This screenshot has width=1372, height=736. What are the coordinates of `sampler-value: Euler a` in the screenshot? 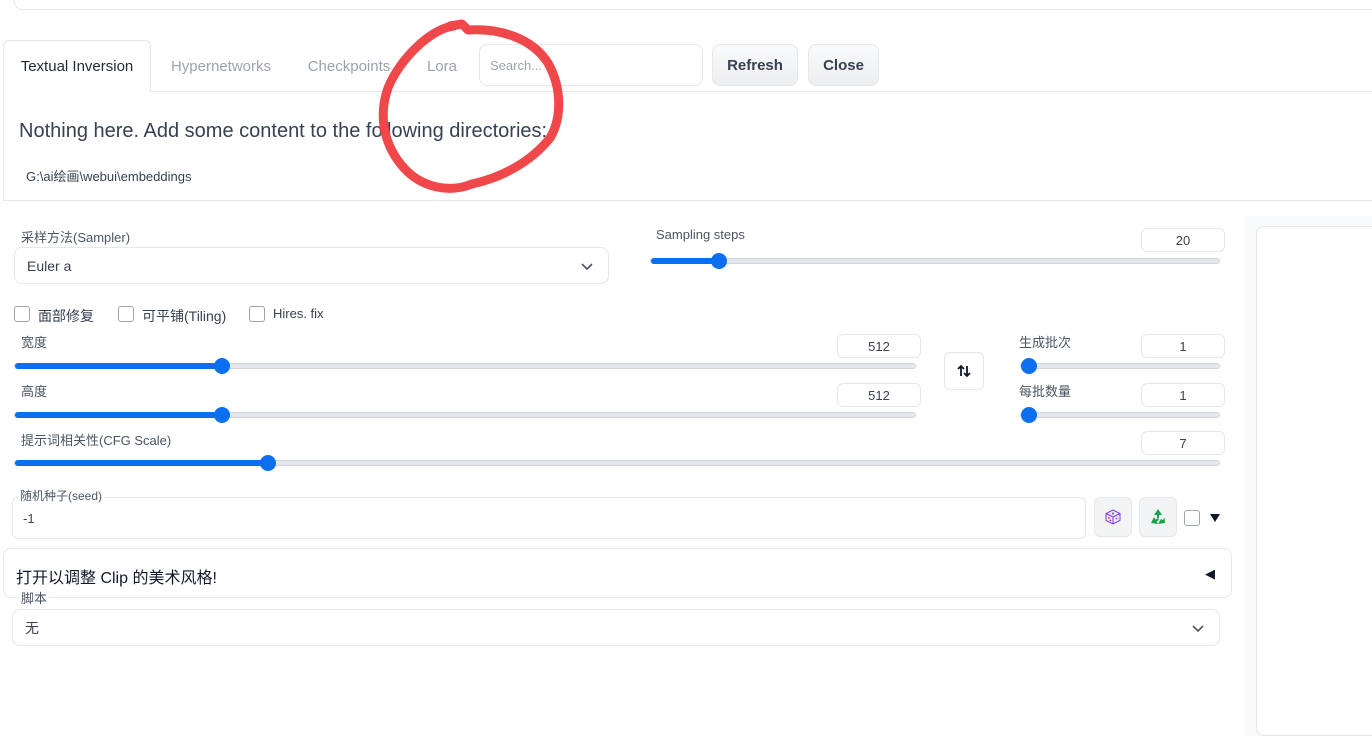 It's located at (49, 265).